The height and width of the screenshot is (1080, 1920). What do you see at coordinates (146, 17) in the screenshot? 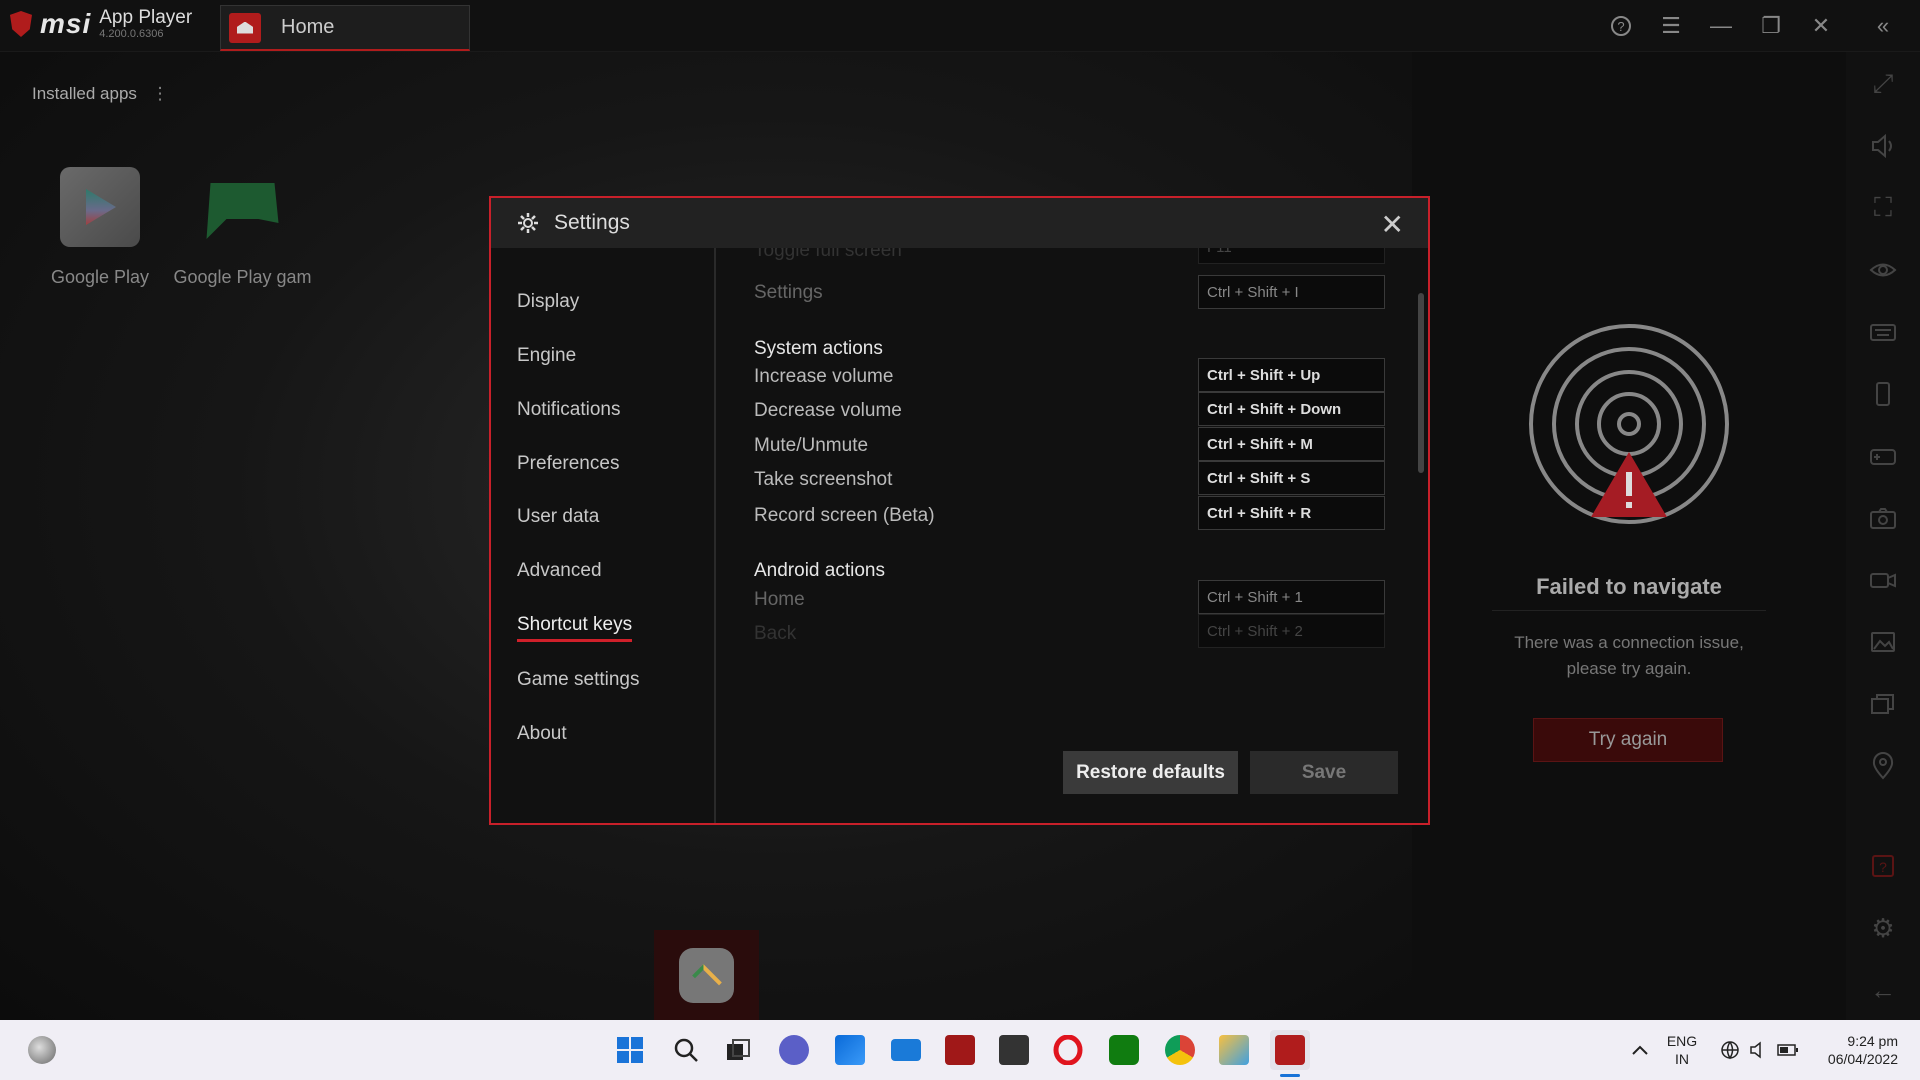
I see `app-name: App Player` at bounding box center [146, 17].